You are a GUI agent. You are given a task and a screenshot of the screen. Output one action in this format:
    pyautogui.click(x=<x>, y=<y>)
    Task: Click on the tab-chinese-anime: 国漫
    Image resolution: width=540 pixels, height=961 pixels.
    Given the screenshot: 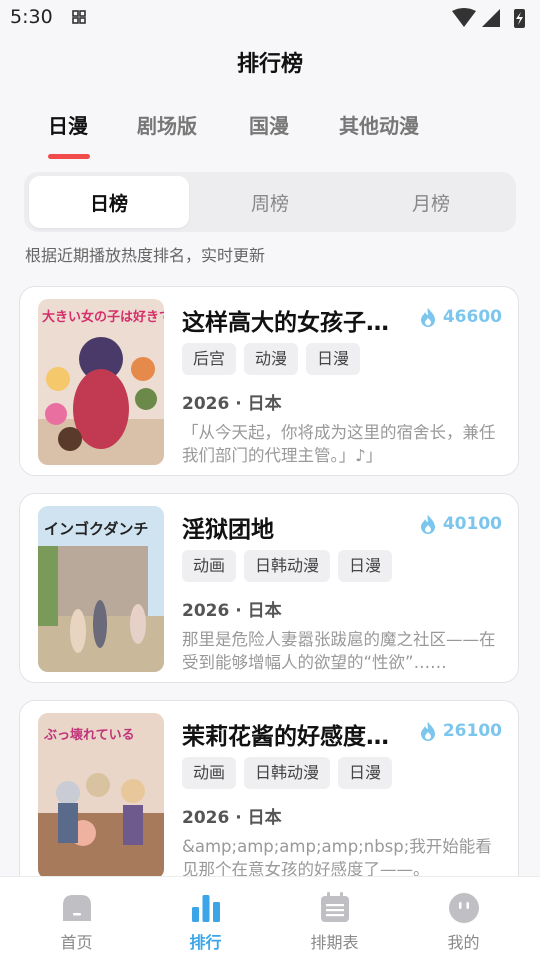 What is the action you would take?
    pyautogui.click(x=269, y=124)
    